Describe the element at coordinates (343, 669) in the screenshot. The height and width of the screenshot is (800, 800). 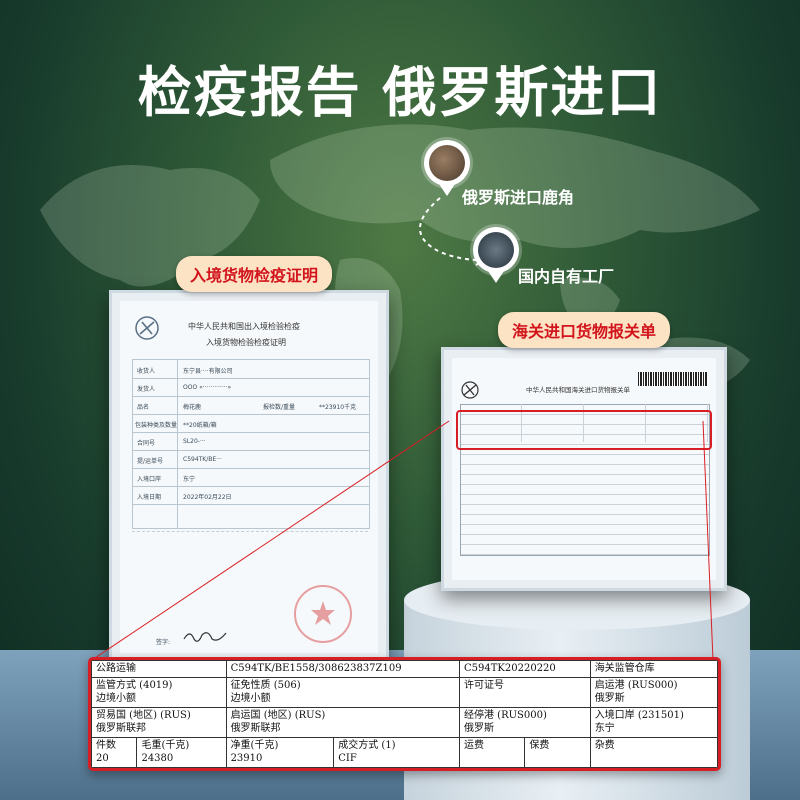
I see `waybill-number: C594TK/BE1558/308623837Z109` at that location.